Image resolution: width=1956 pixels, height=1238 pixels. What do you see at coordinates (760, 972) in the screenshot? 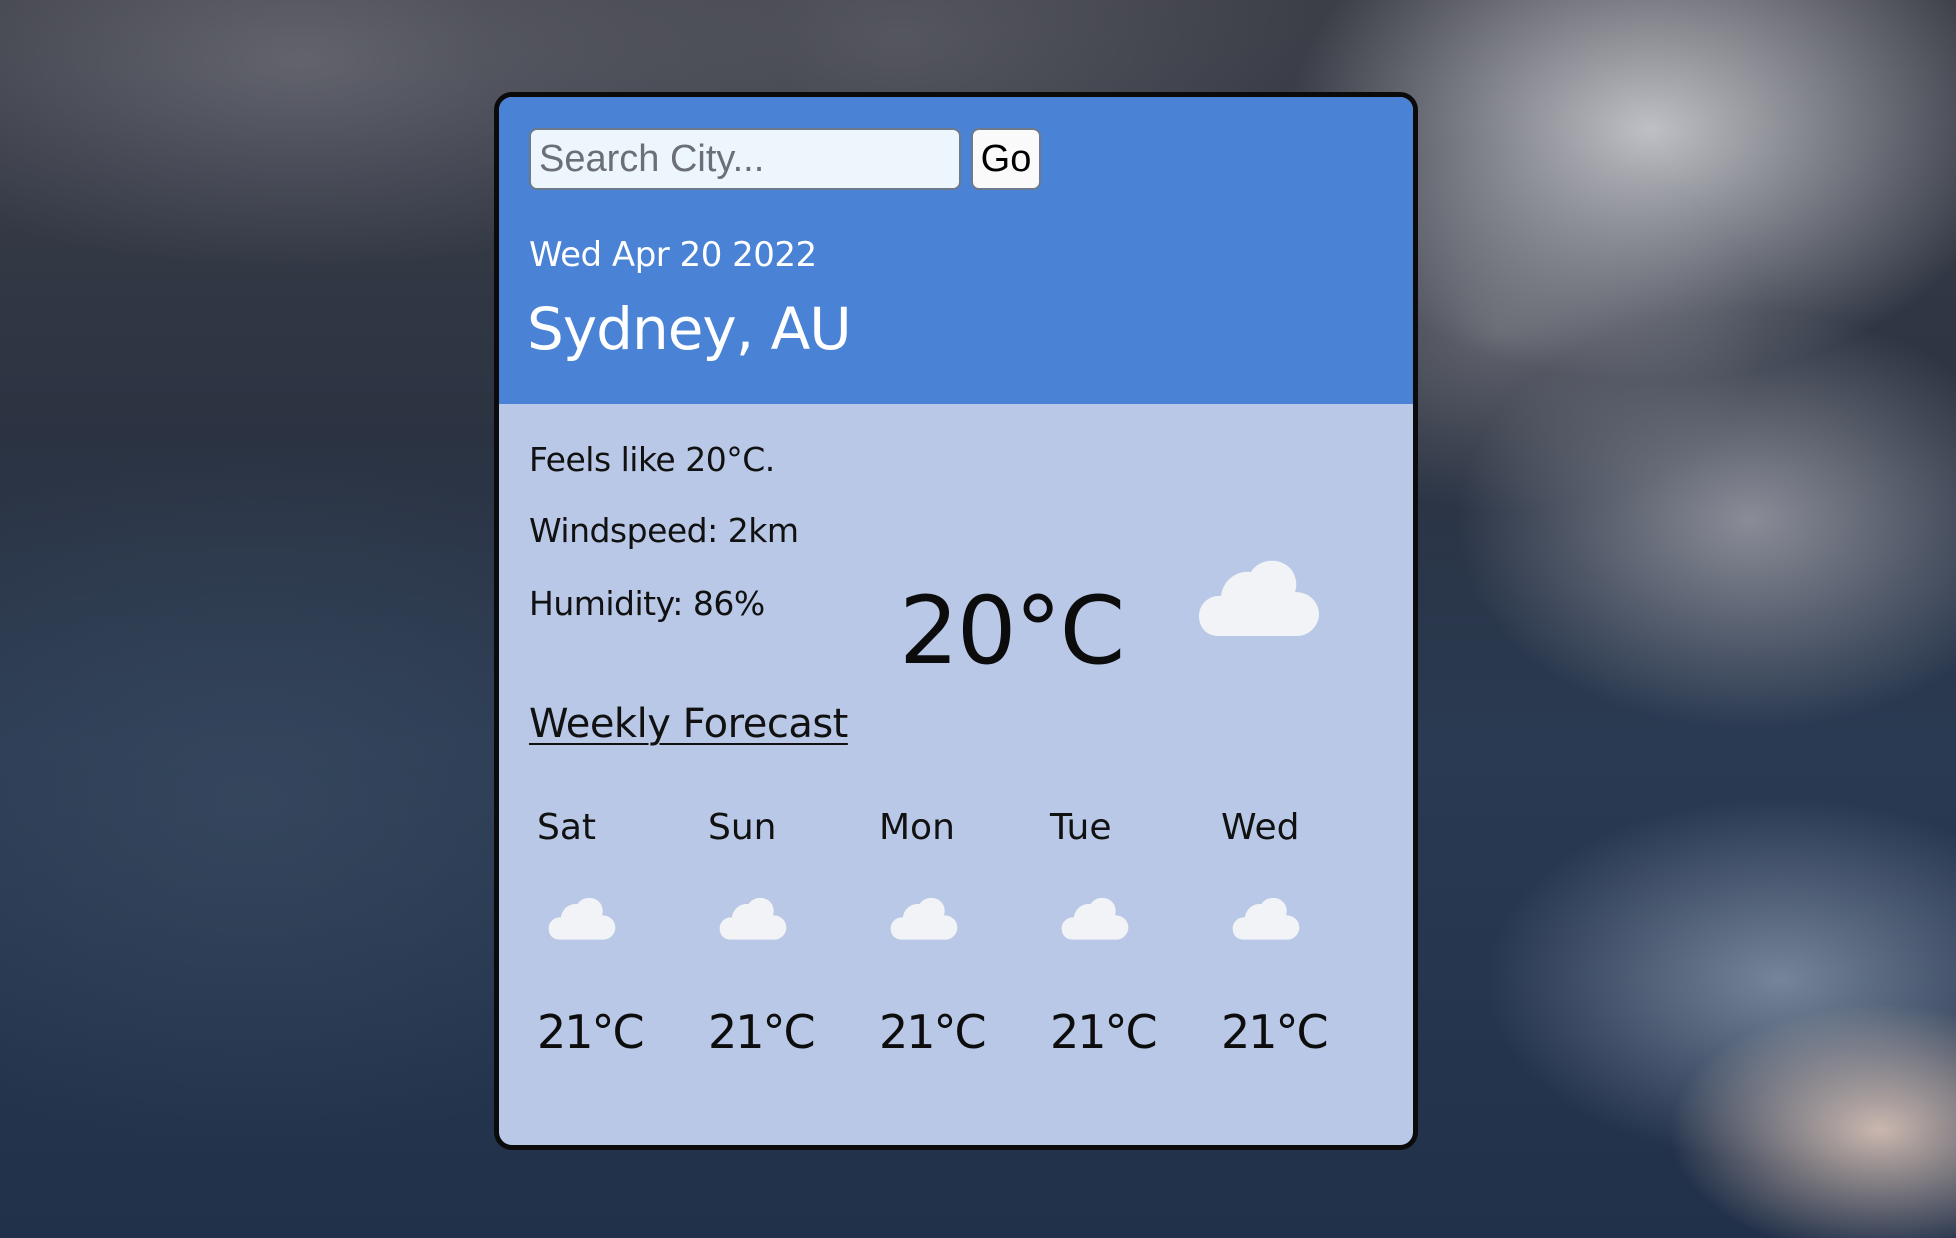
I see `forecast-day: Sun 21°C` at bounding box center [760, 972].